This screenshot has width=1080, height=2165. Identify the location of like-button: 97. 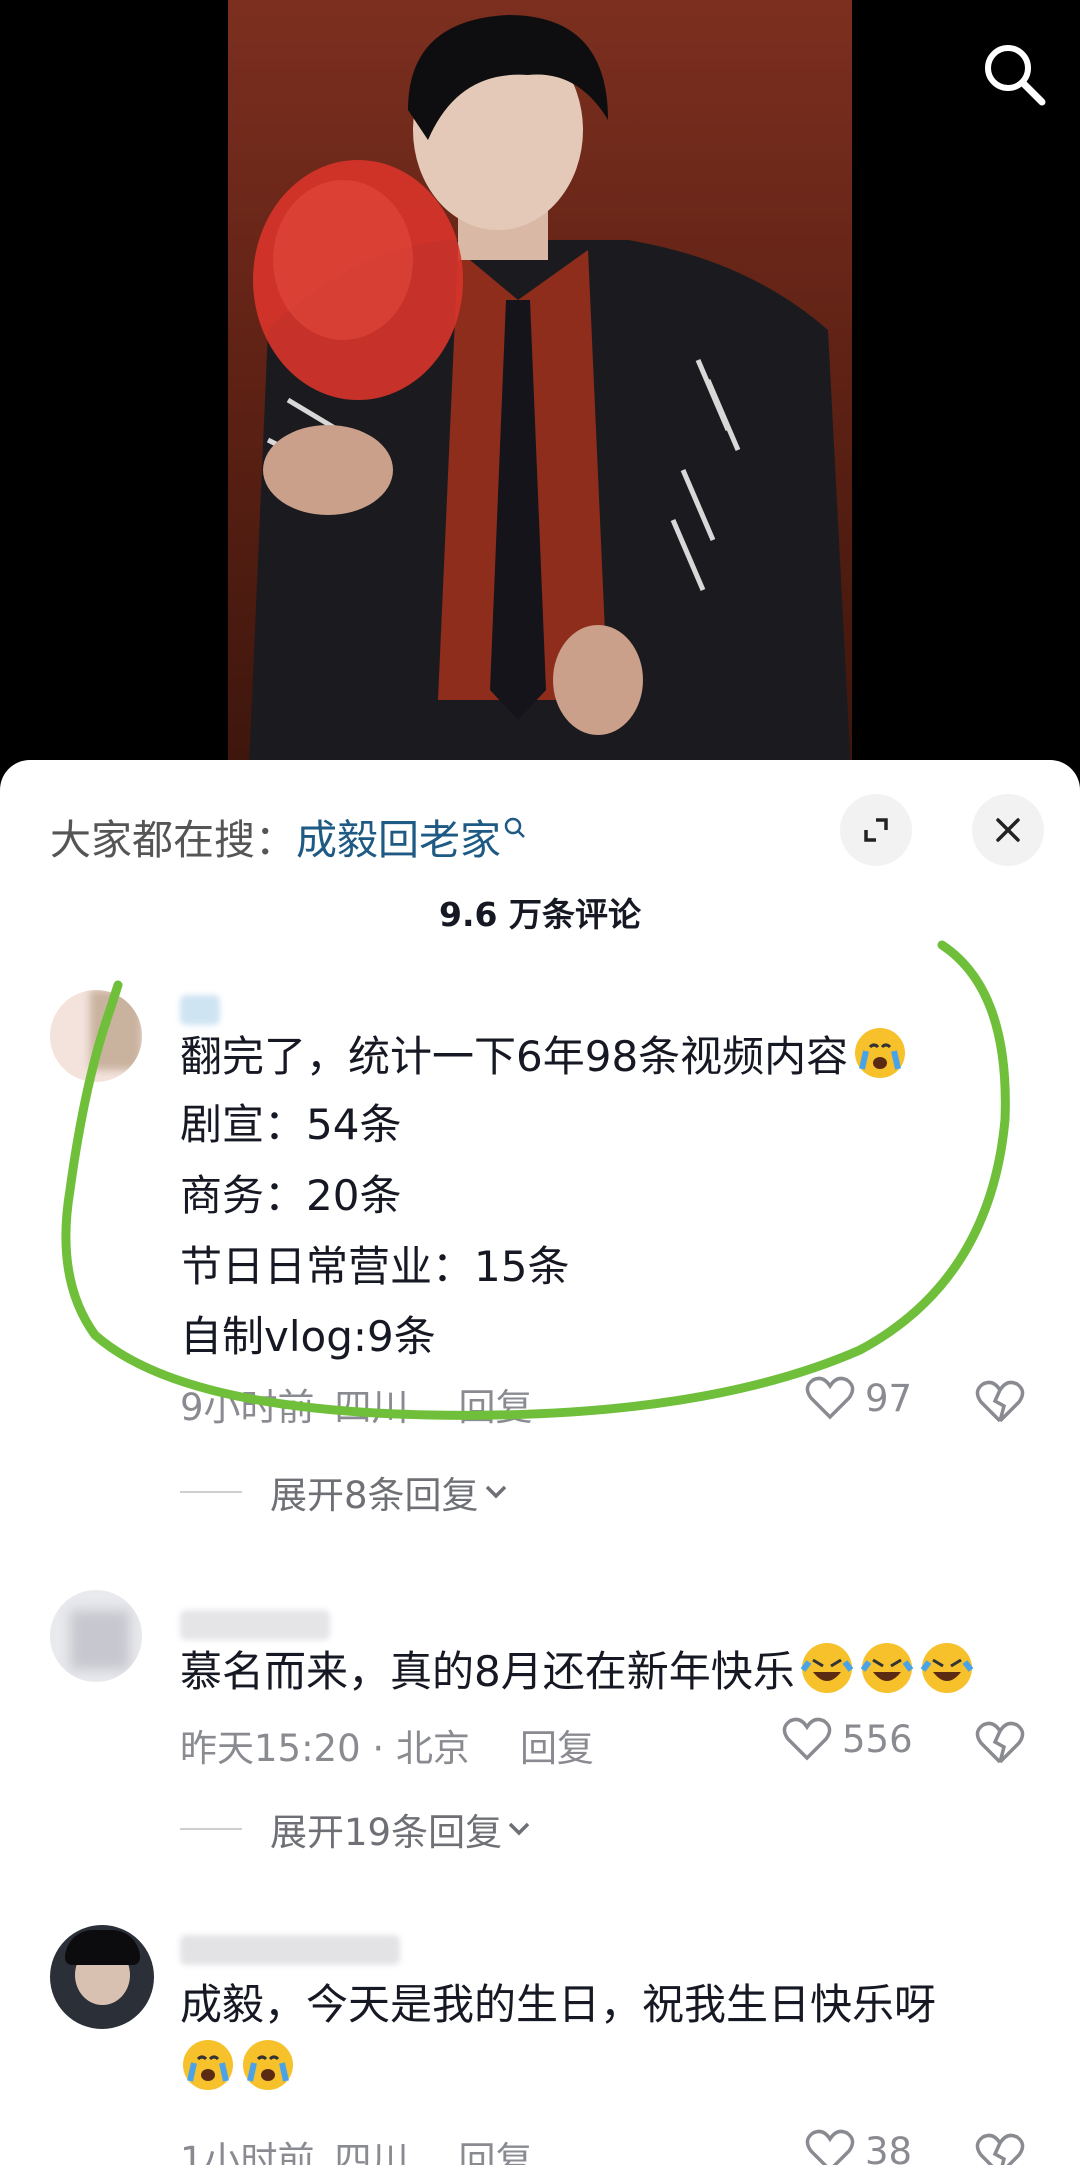
(858, 1398).